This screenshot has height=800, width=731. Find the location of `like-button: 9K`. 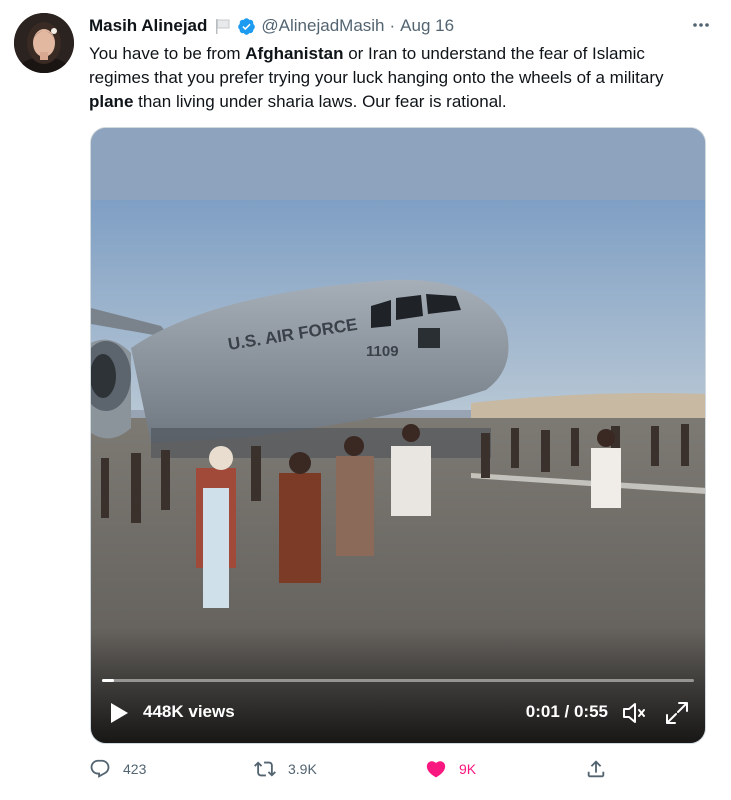

like-button: 9K is located at coordinates (450, 769).